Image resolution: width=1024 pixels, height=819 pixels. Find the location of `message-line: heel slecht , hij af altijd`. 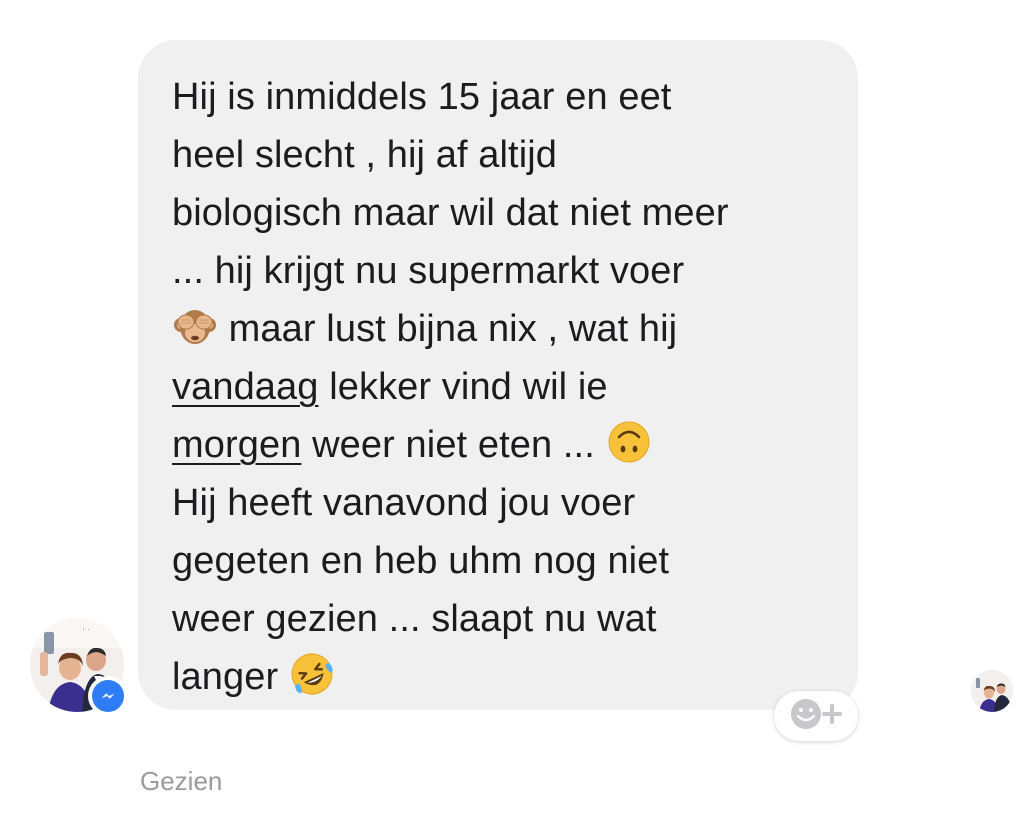

message-line: heel slecht , hij af altijd is located at coordinates (365, 155).